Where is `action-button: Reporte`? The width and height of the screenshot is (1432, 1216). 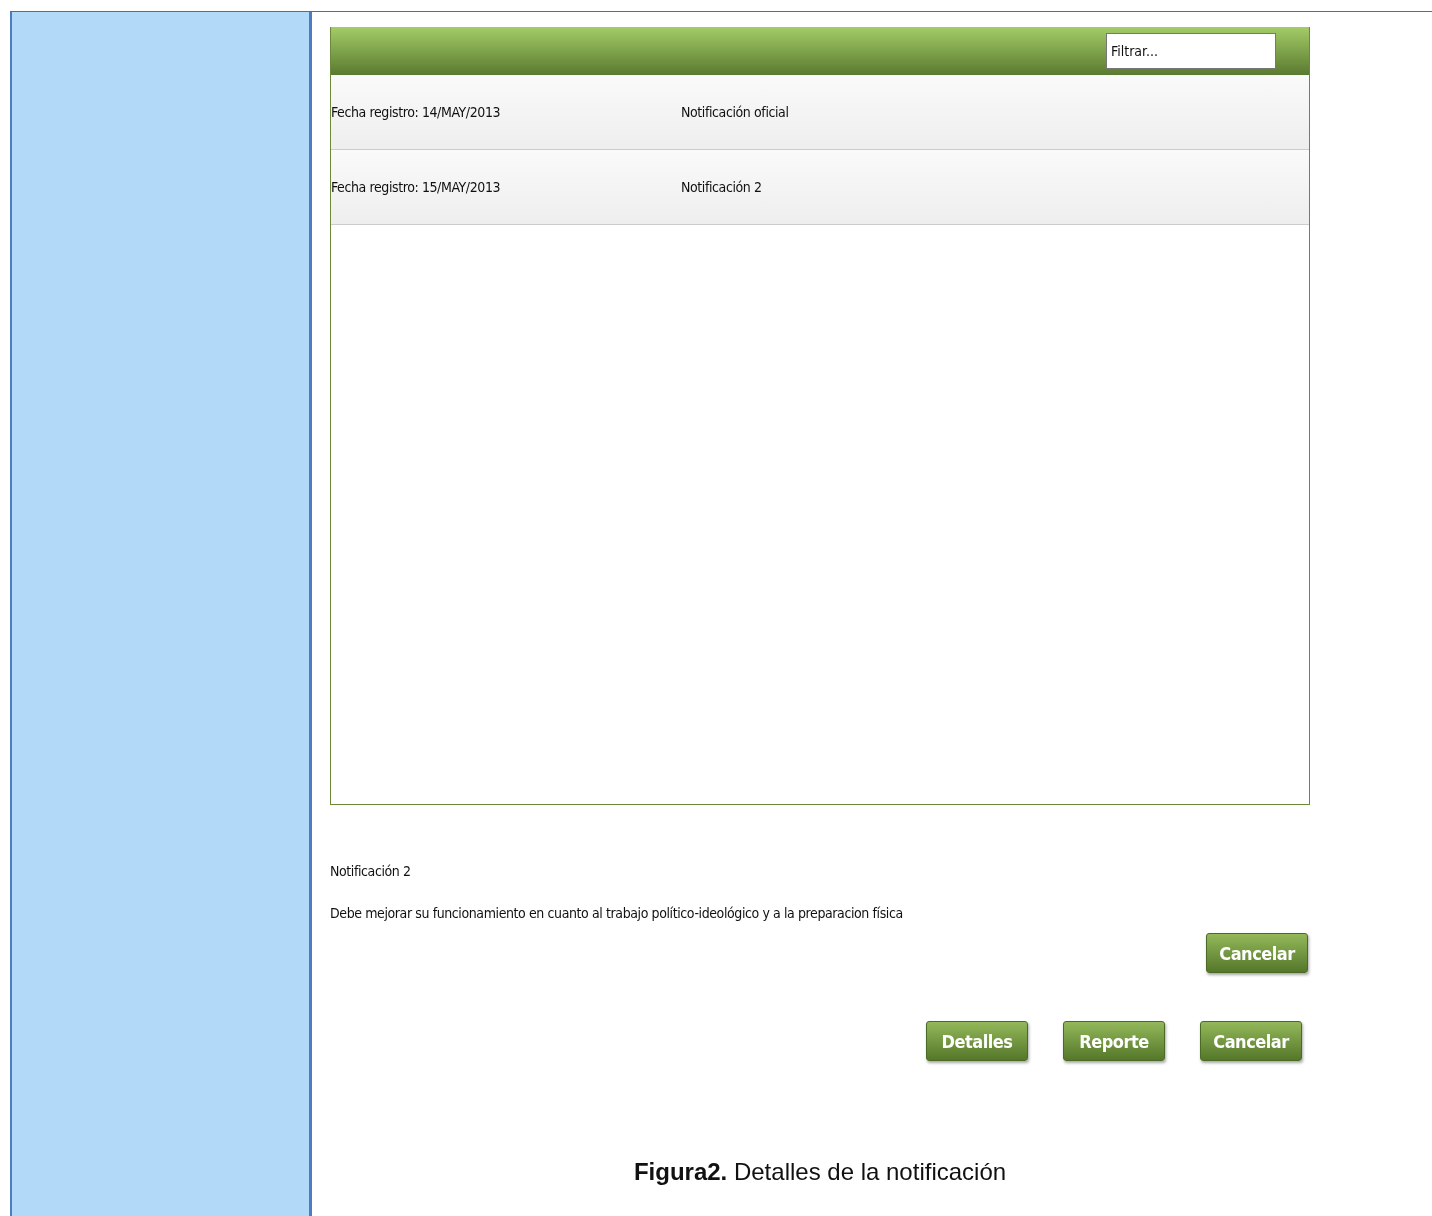
action-button: Reporte is located at coordinates (1114, 1041).